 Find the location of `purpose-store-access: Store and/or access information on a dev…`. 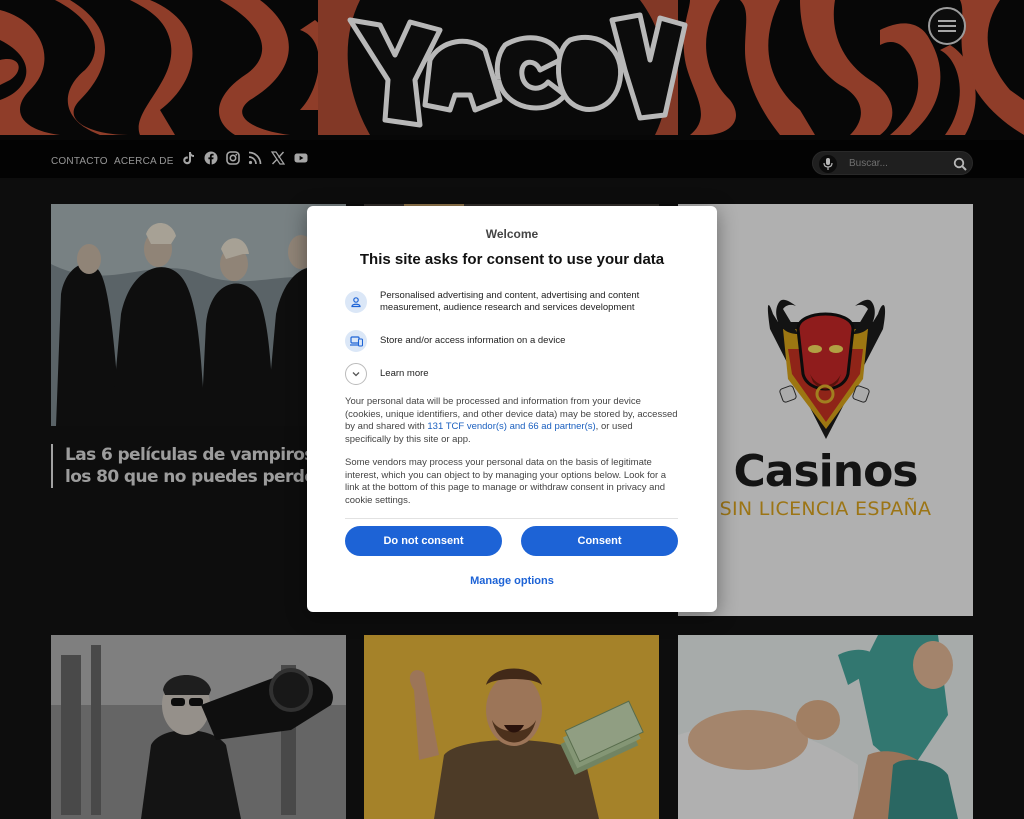

purpose-store-access: Store and/or access information on a dev… is located at coordinates (512, 341).